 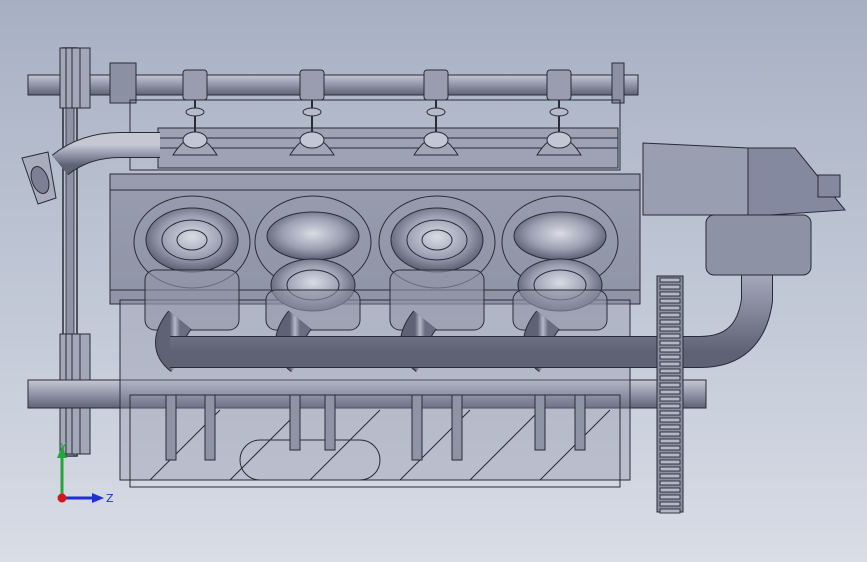 What do you see at coordinates (85, 473) in the screenshot?
I see `coordinate-triad: Y Z` at bounding box center [85, 473].